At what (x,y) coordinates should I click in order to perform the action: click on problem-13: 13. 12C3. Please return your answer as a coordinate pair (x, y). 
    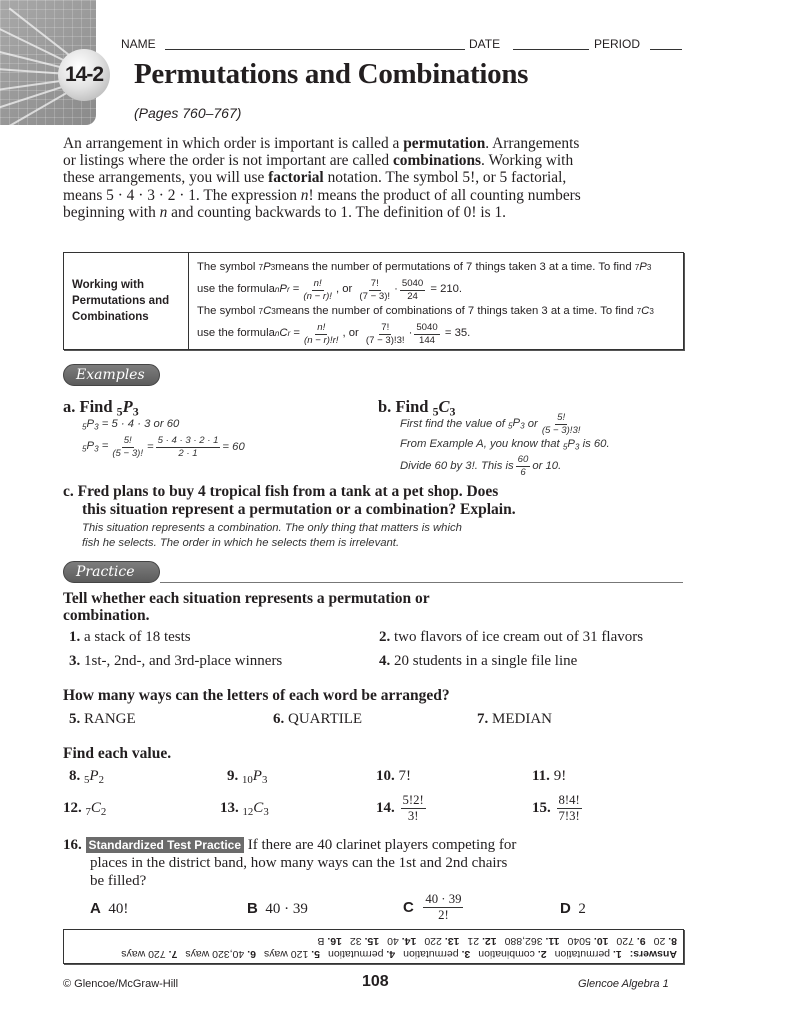
    Looking at the image, I should click on (244, 809).